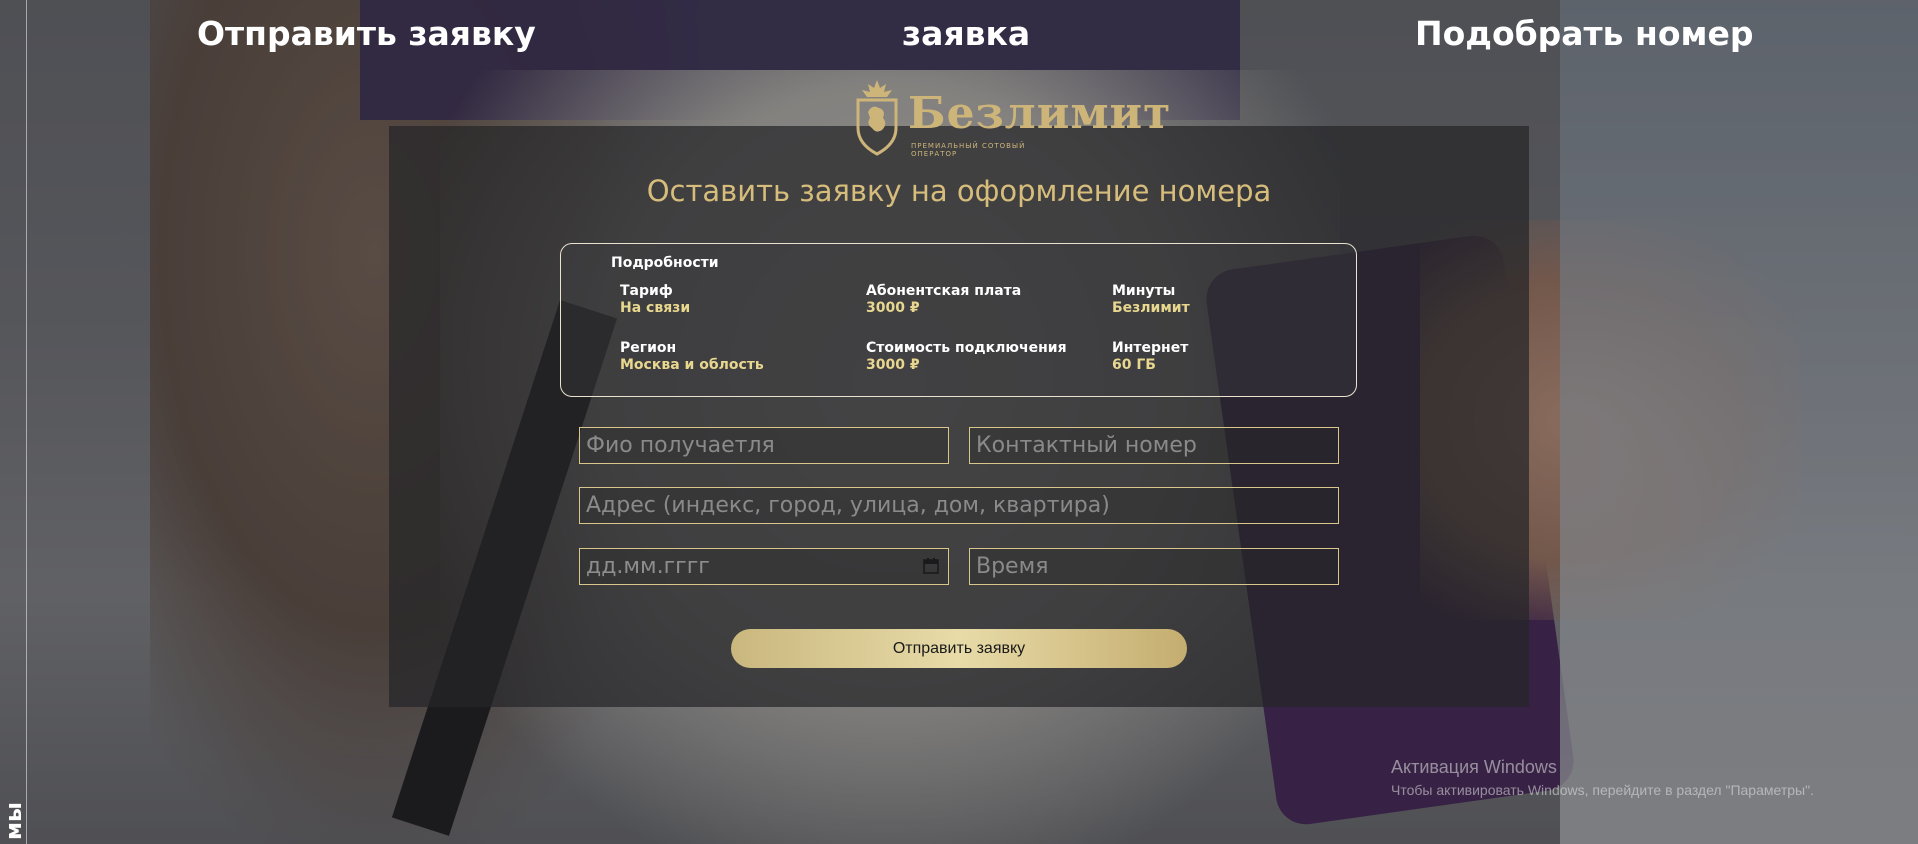  I want to click on brand-logo: Безлимит ПРЕМИАЛЬНЫЙ СОТОВЫЙ ОПЕРАТОР, so click(1011, 118).